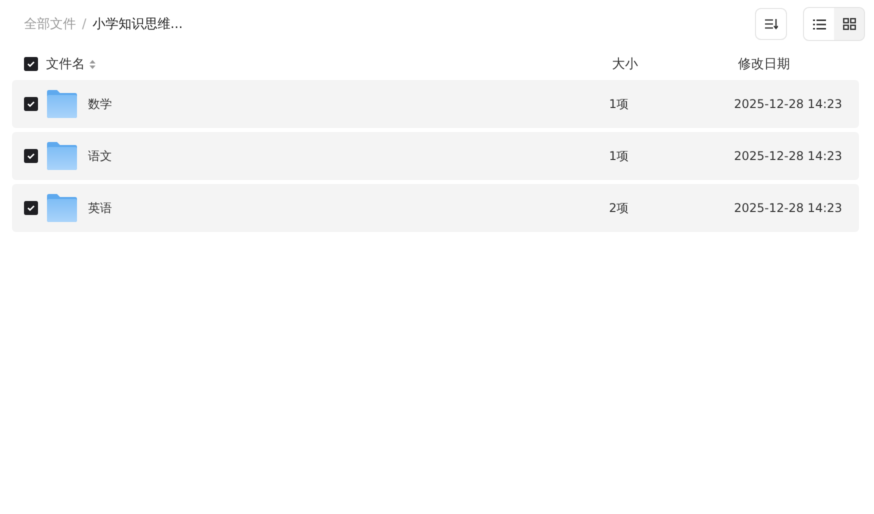 Image resolution: width=874 pixels, height=514 pixels. Describe the element at coordinates (348, 104) in the screenshot. I see `folder-name: 数学` at that location.